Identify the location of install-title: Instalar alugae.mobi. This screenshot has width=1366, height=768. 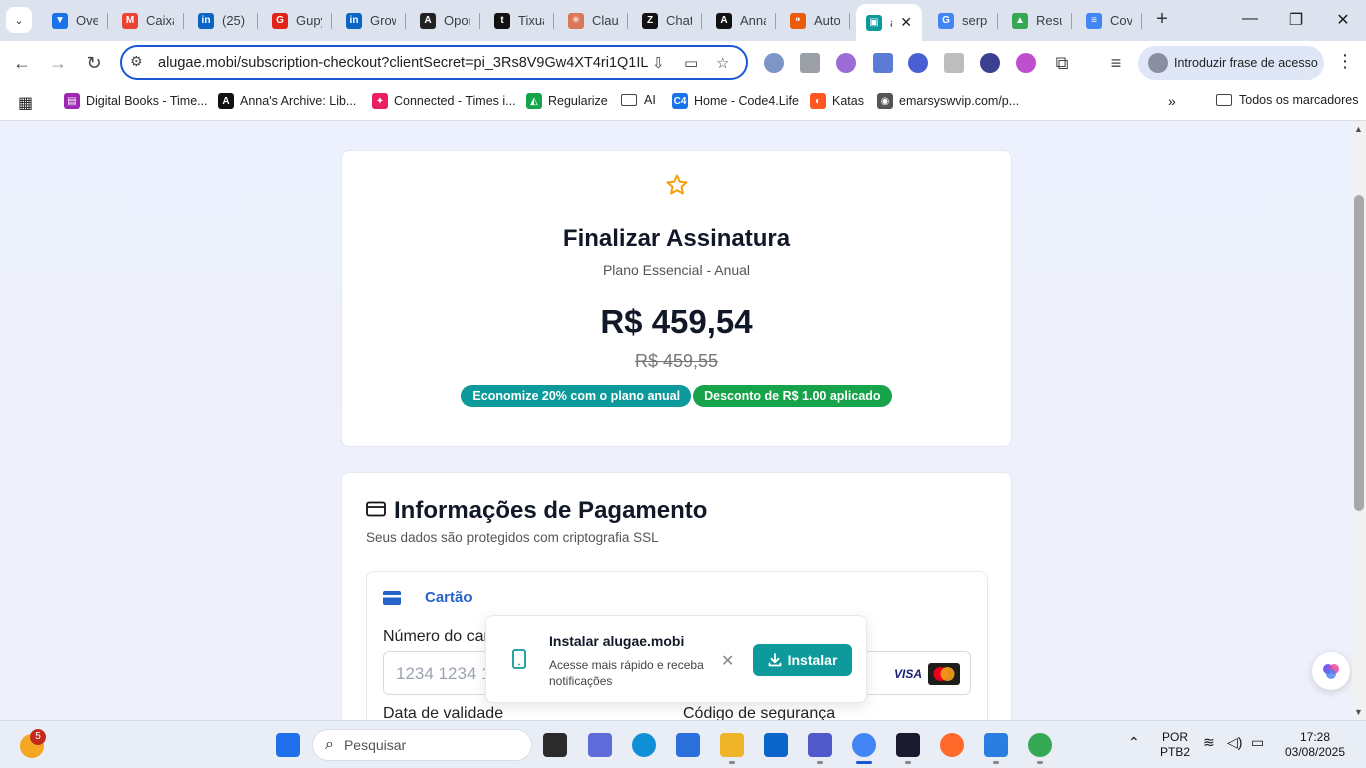
(617, 641).